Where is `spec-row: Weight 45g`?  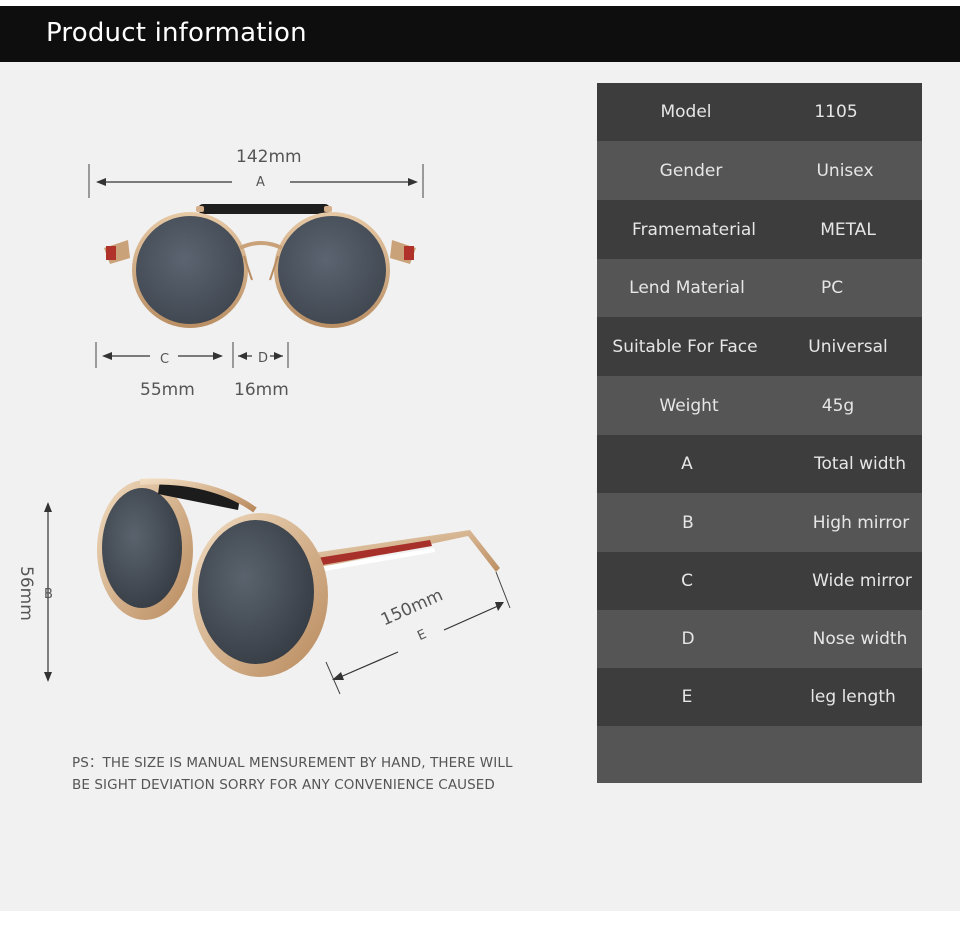 spec-row: Weight 45g is located at coordinates (759, 405).